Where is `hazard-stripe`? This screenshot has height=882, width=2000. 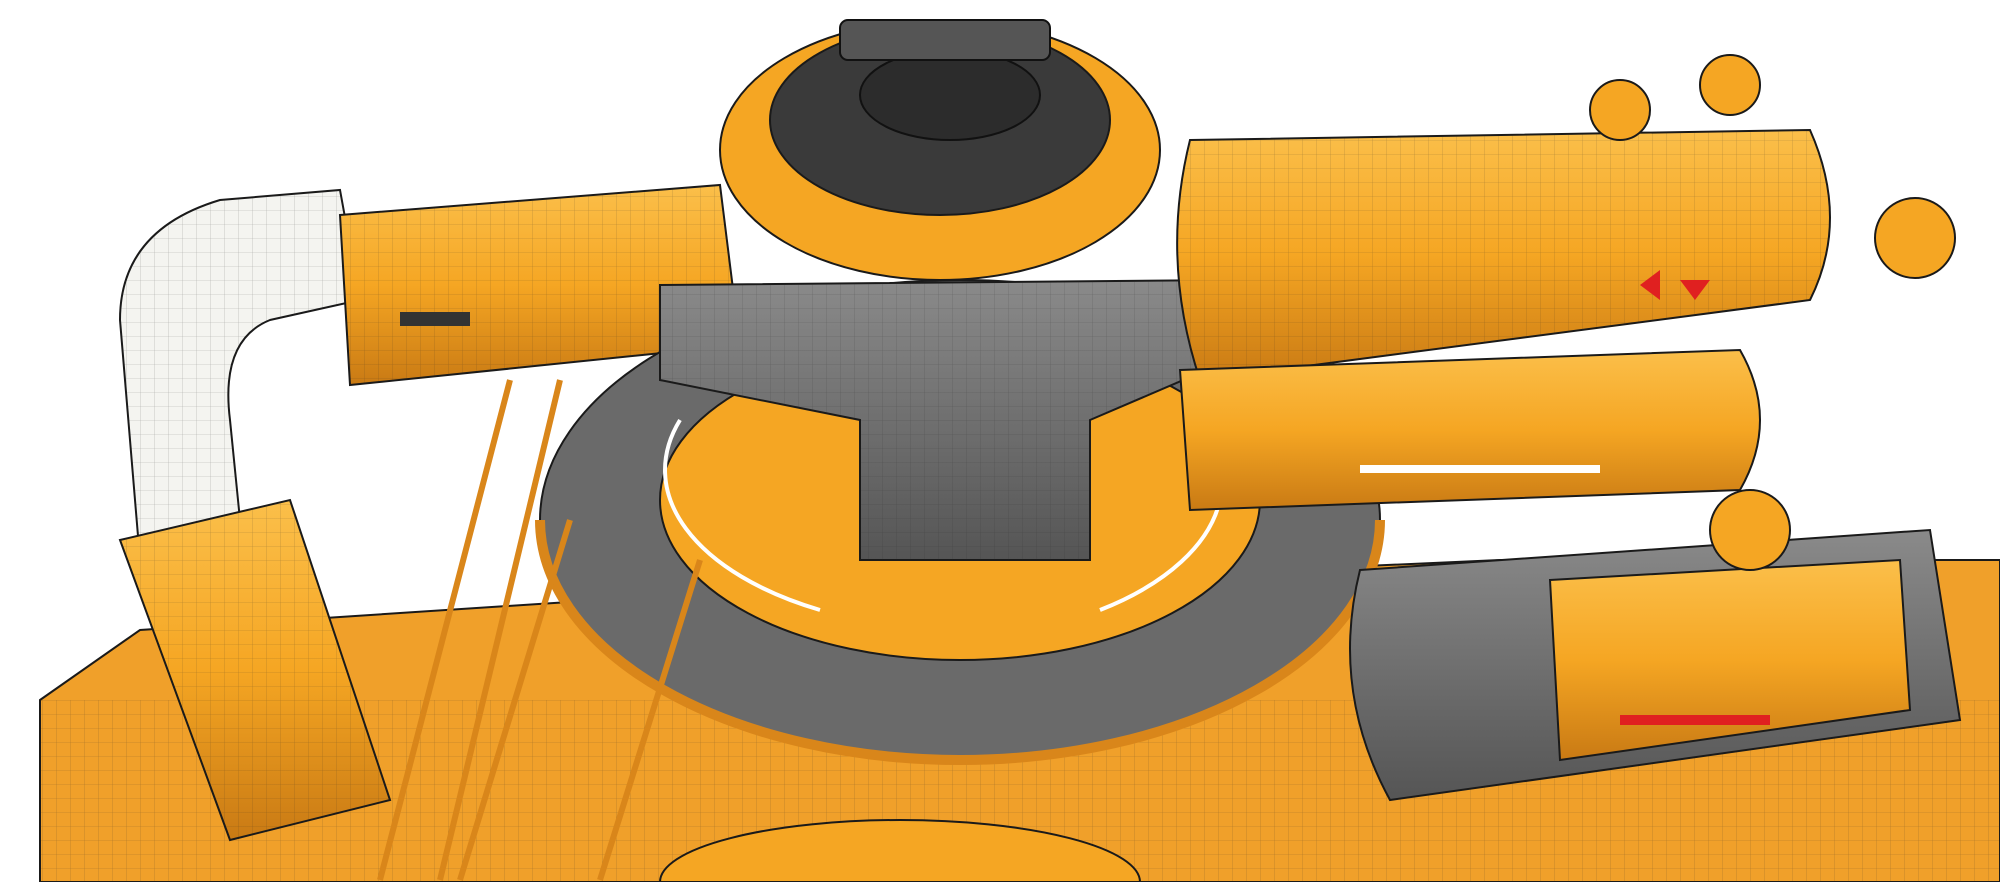
hazard-stripe is located at coordinates (435, 319).